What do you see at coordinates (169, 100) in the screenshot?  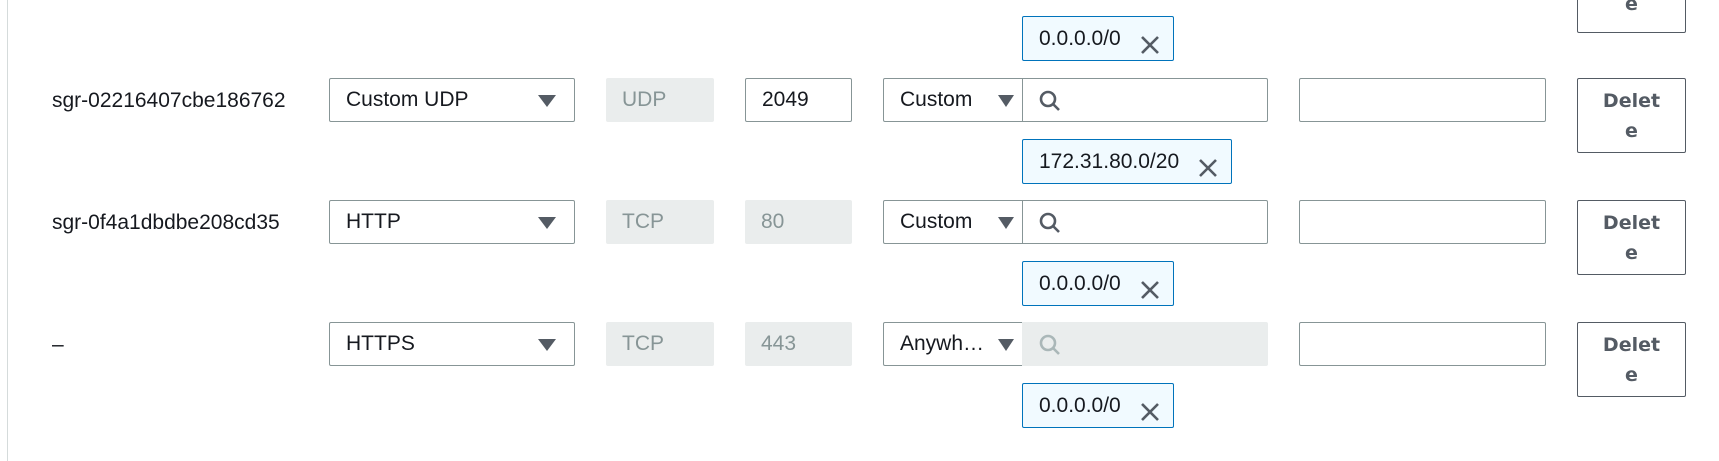 I see `security-group-rule-id: sgr-02216407cbe186762` at bounding box center [169, 100].